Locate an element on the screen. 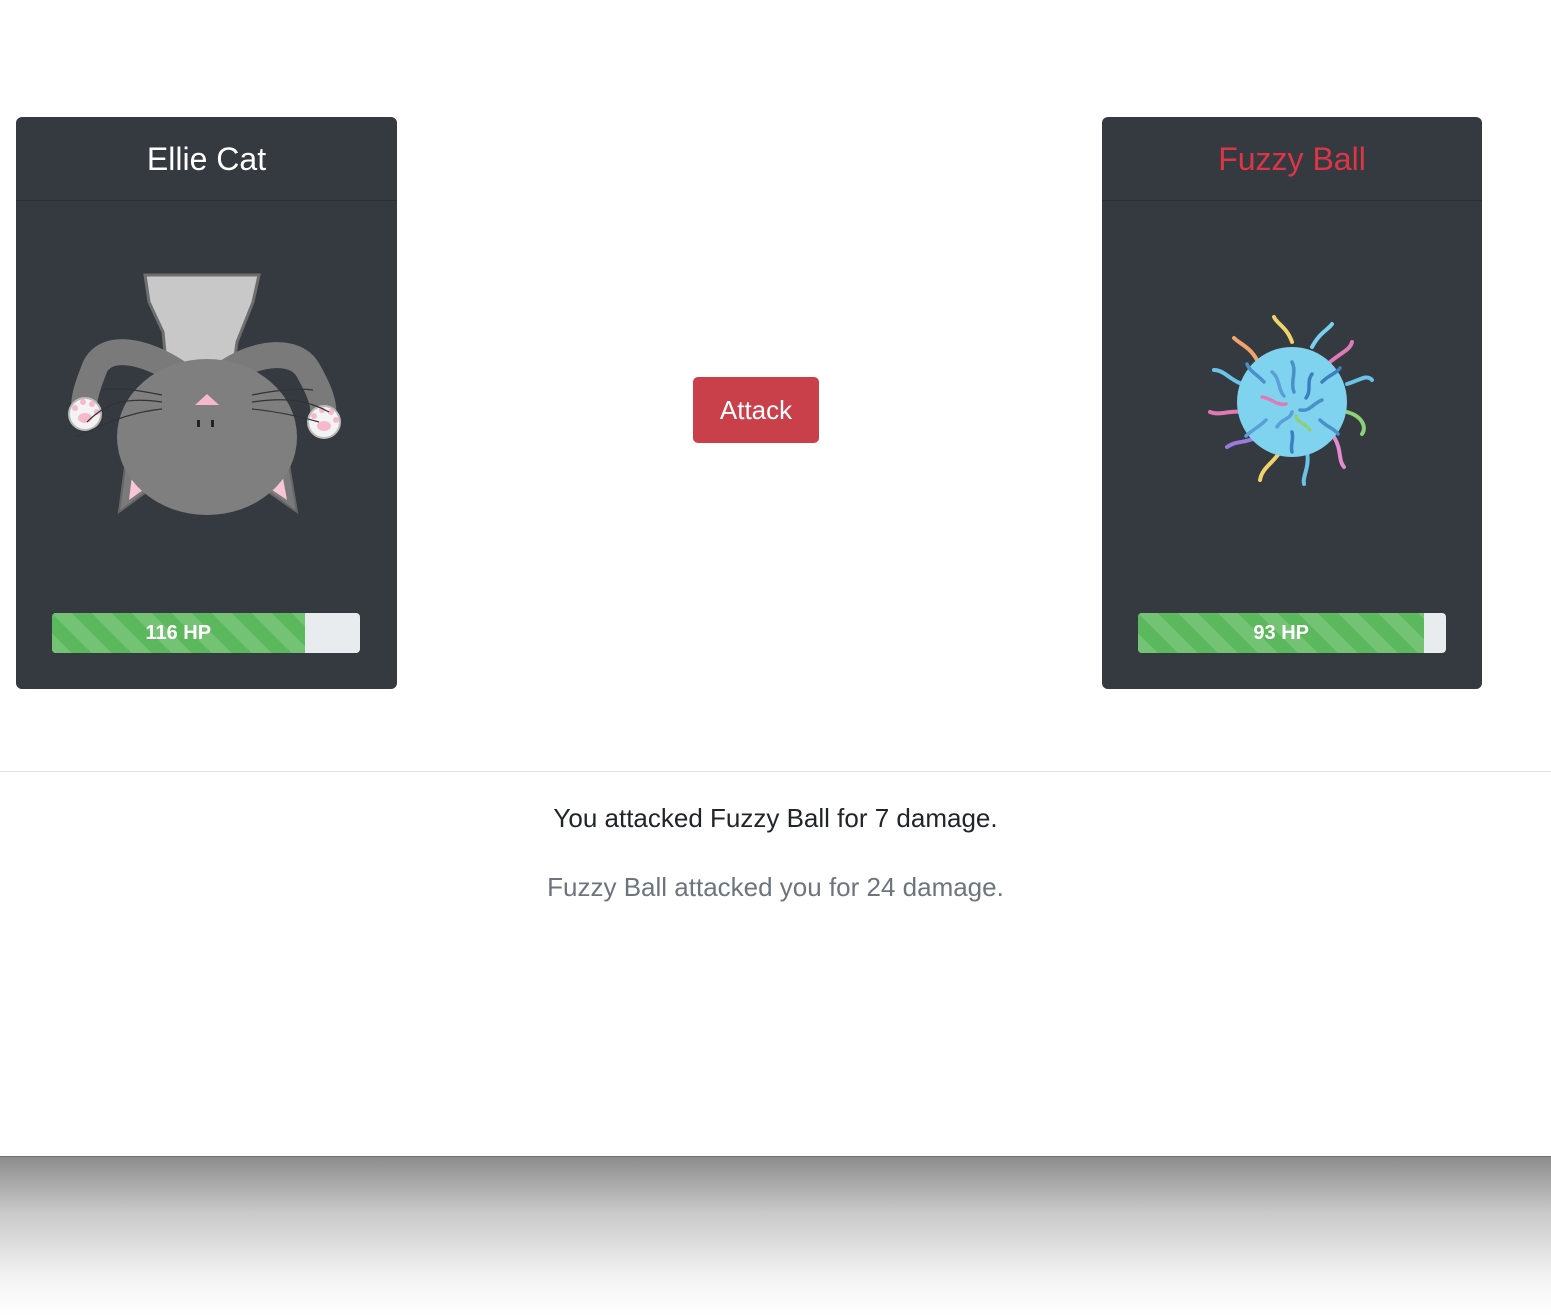 This screenshot has width=1551, height=1316. enemy-art is located at coordinates (1292, 402).